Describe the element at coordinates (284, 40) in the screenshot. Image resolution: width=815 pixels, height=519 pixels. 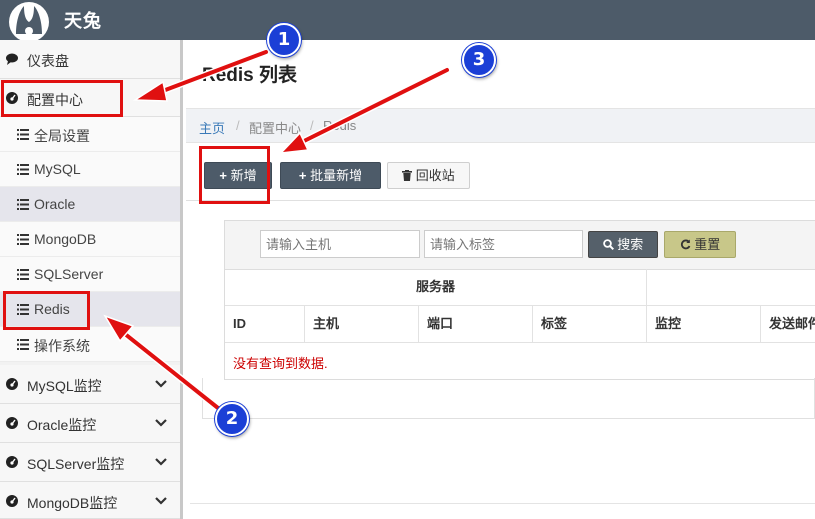
I see `annotation-badge-1: 1` at that location.